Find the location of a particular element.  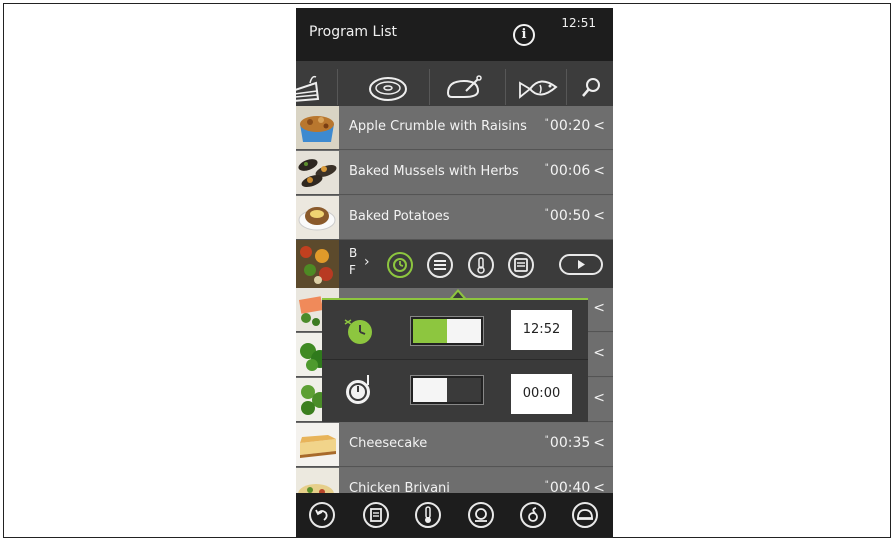

steam-icon is located at coordinates (481, 515).